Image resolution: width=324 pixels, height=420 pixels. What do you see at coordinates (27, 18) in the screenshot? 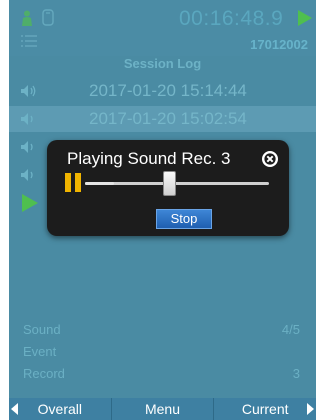
I see `person-icon` at bounding box center [27, 18].